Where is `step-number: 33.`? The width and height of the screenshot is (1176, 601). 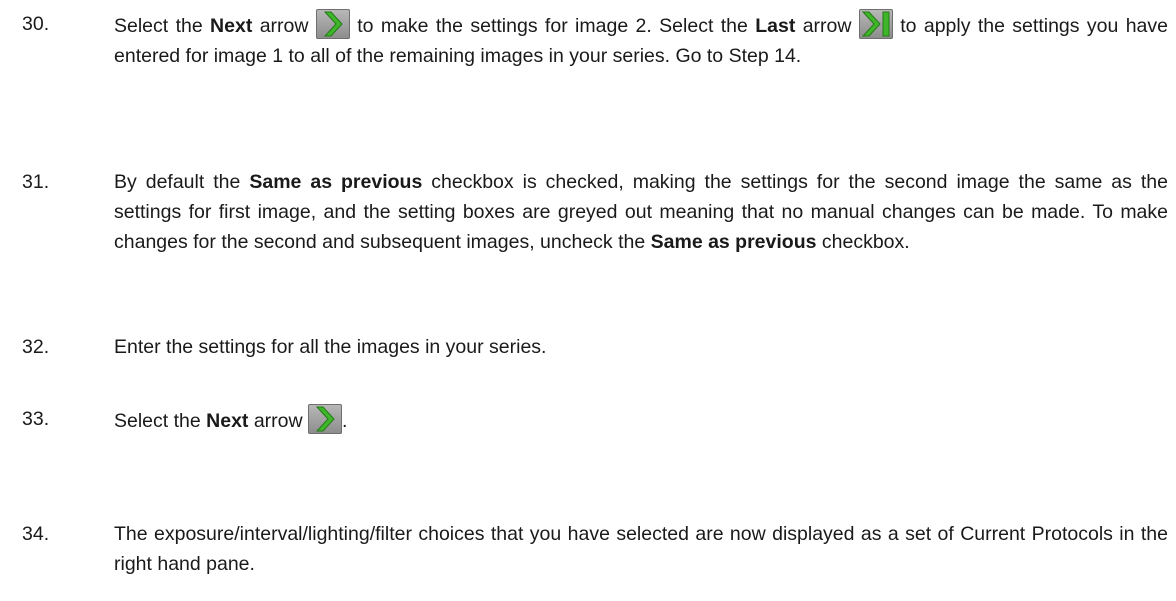
step-number: 33. is located at coordinates (36, 419).